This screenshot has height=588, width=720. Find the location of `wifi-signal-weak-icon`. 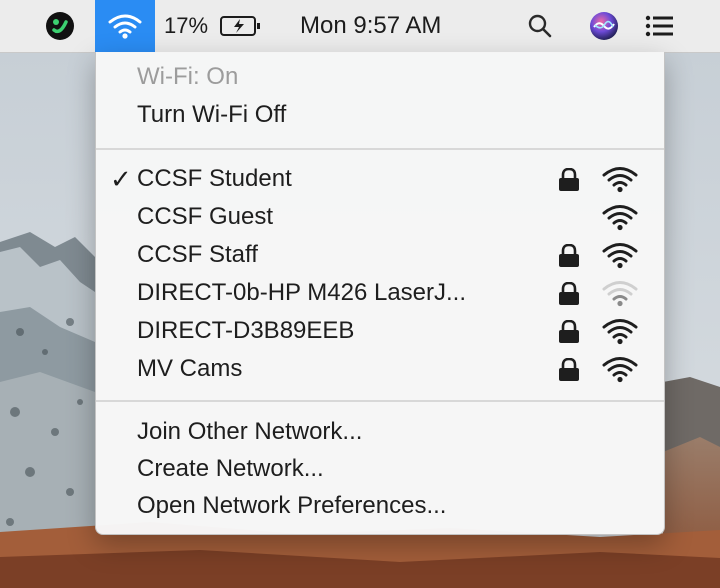

wifi-signal-weak-icon is located at coordinates (620, 293).